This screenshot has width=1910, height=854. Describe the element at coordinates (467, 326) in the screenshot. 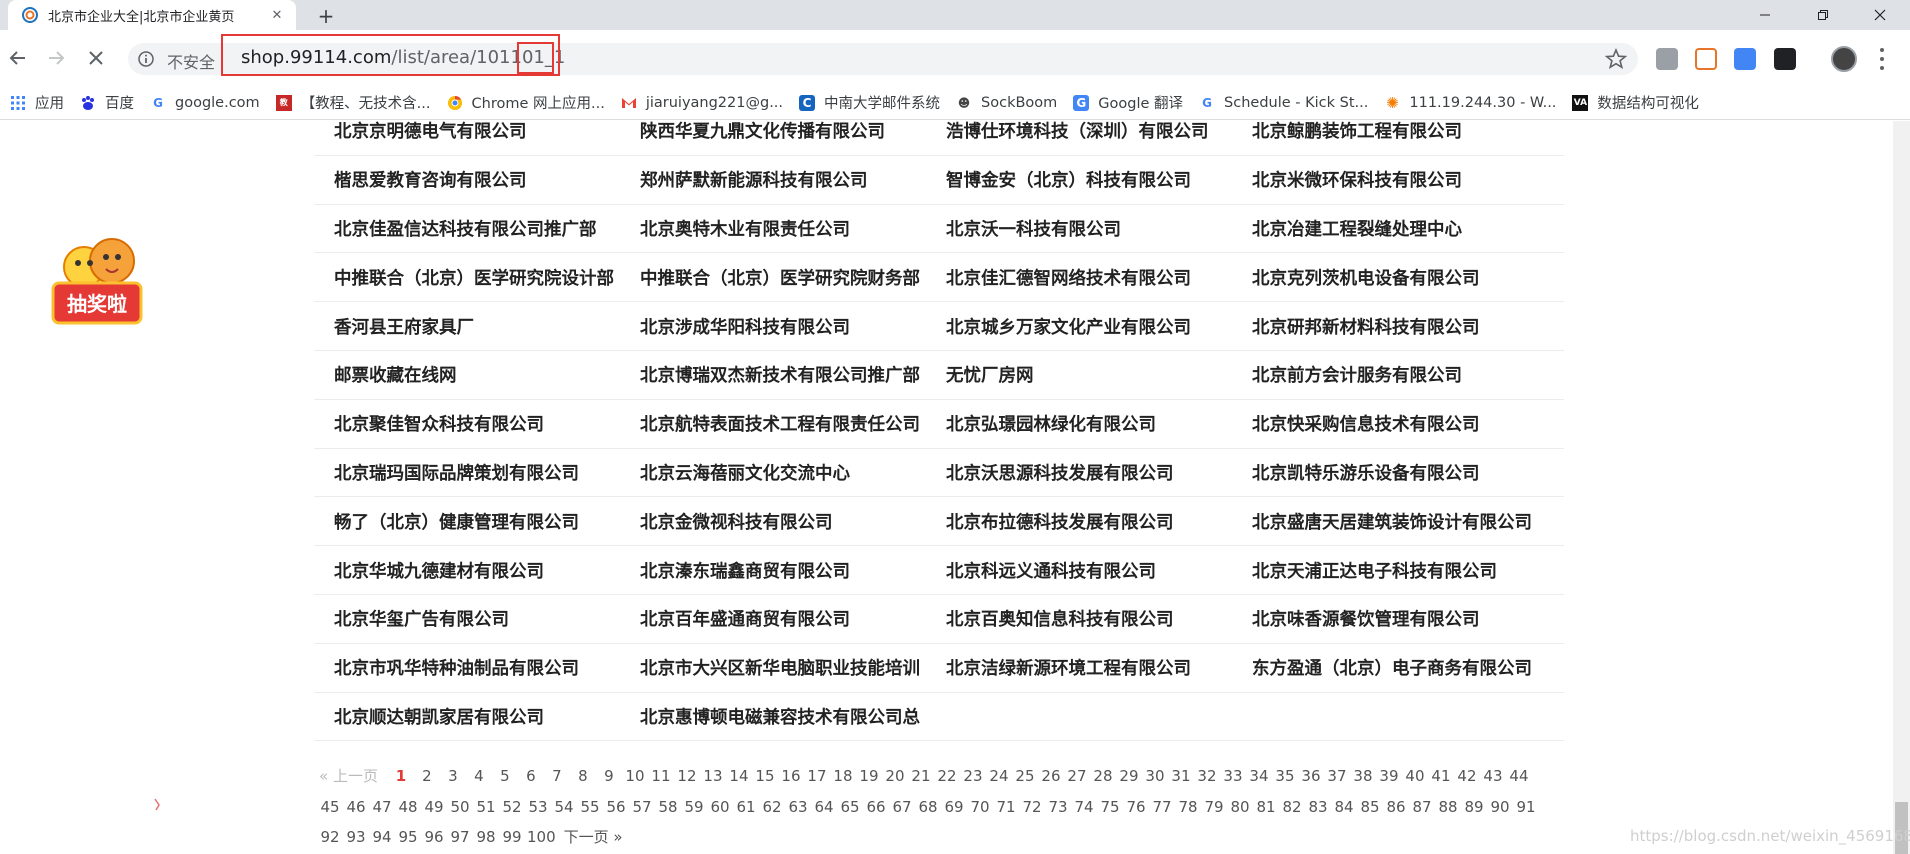

I see `company-link: 香河县王府家具厂` at that location.